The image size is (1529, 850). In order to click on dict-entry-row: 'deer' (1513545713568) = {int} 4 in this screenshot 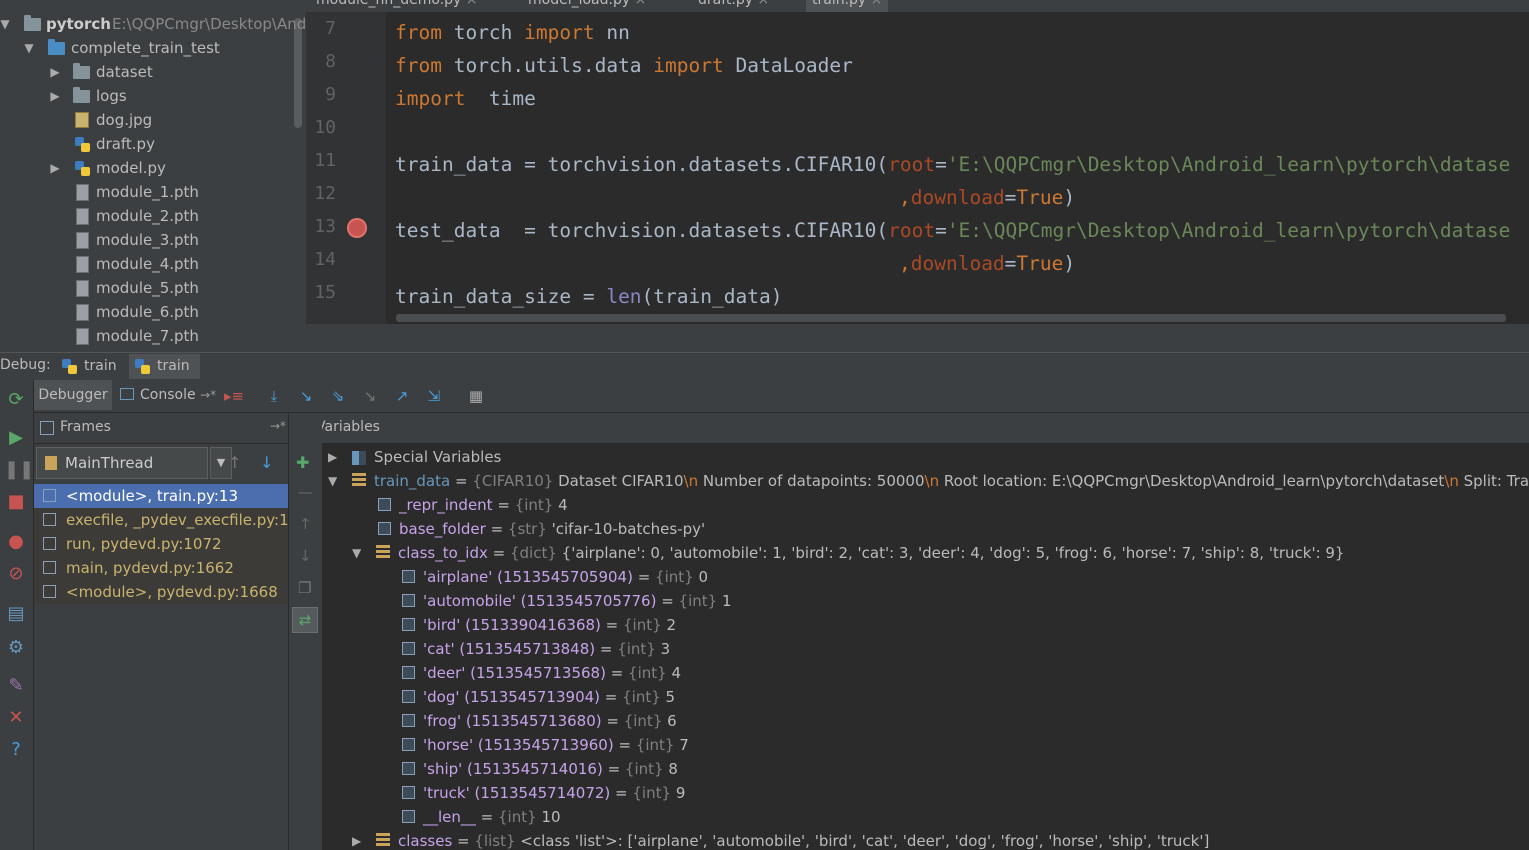, I will do `click(541, 673)`.